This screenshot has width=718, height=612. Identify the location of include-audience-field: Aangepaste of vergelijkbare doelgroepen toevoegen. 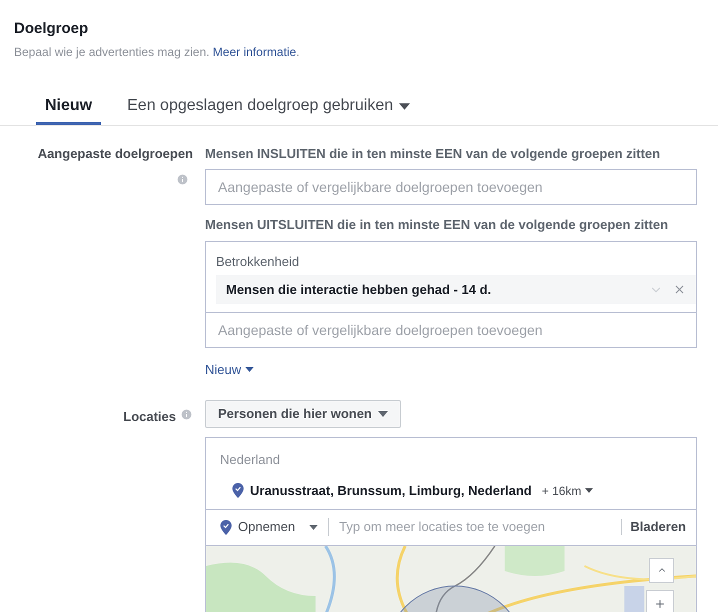
(451, 187).